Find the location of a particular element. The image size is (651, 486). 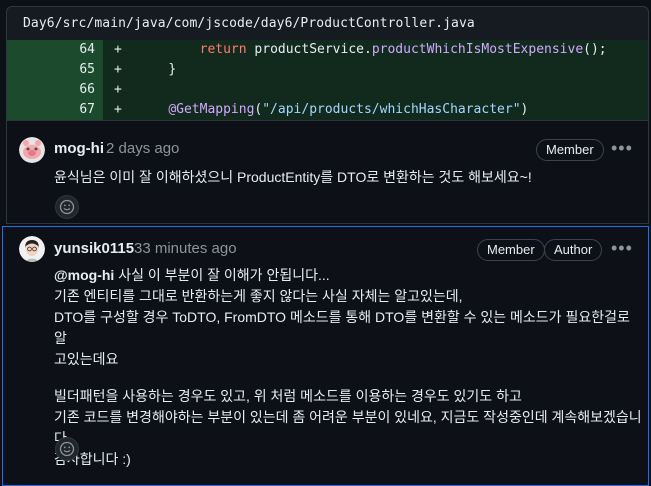

line-number: 67 is located at coordinates (55, 110).